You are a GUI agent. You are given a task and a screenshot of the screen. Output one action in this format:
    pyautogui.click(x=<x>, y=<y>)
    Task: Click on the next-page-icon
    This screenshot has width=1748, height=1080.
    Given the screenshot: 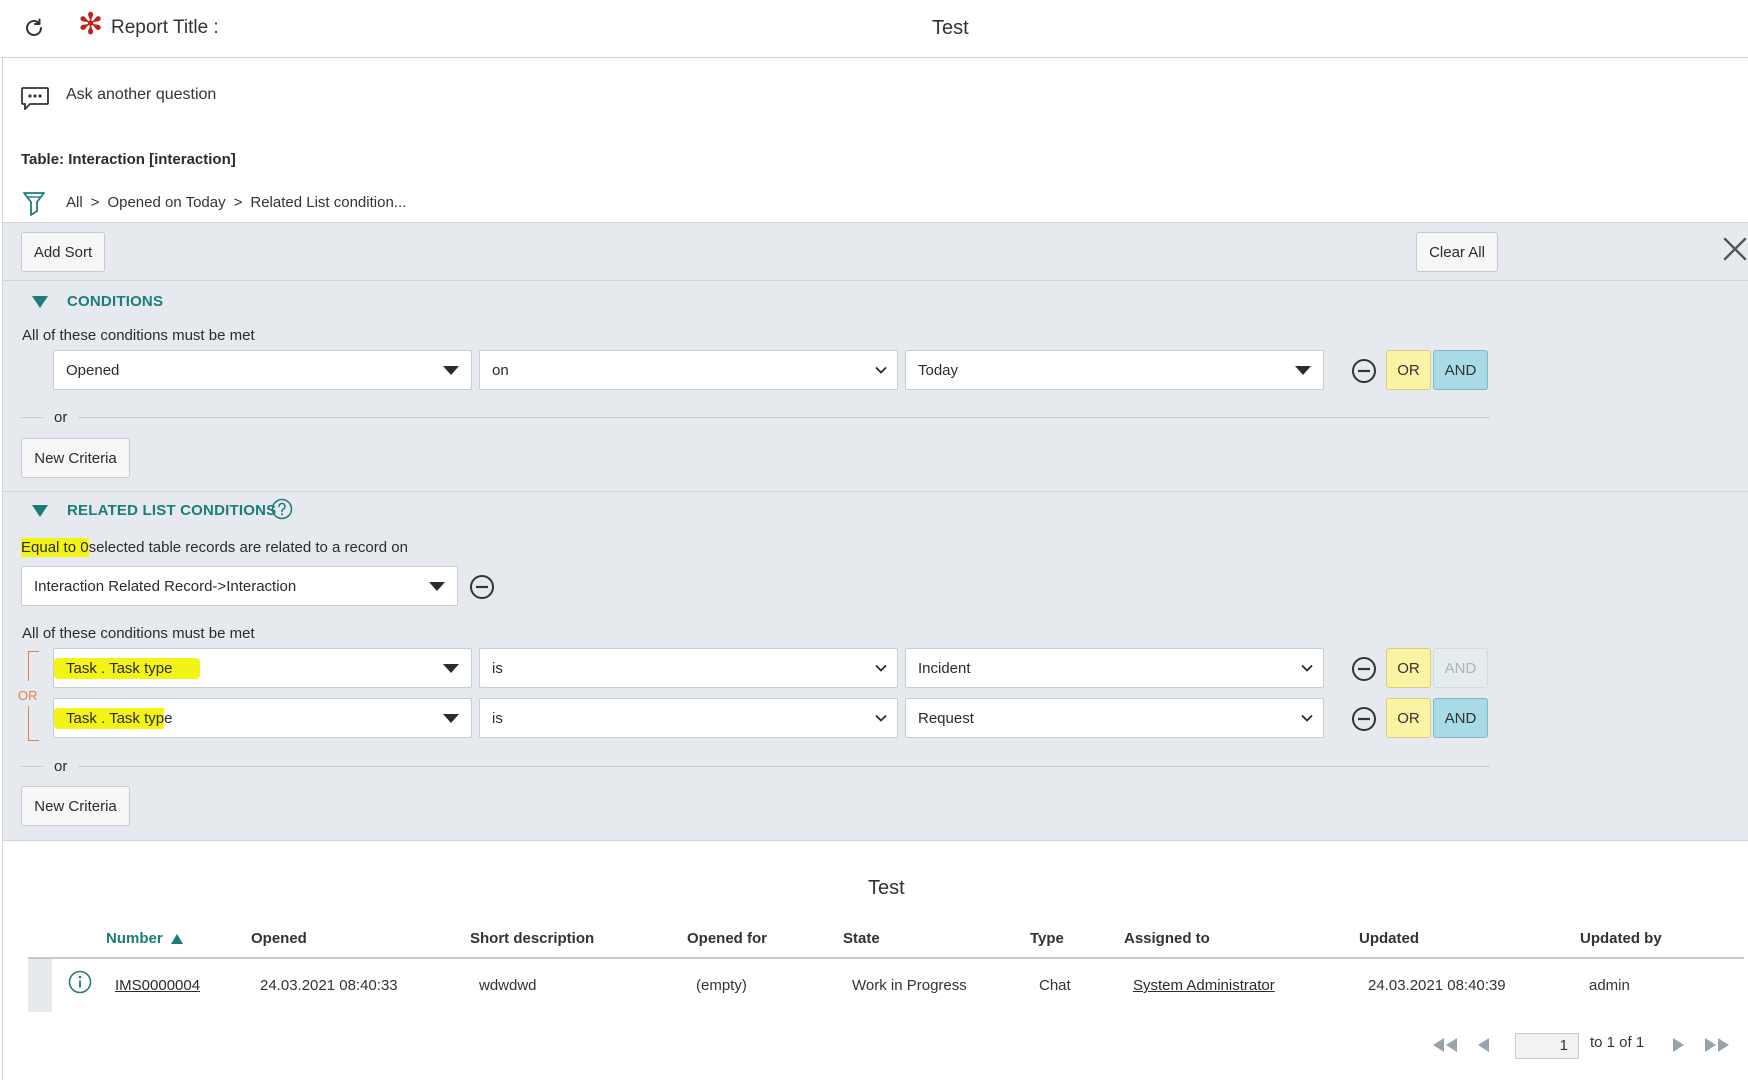 What is the action you would take?
    pyautogui.click(x=1678, y=1045)
    